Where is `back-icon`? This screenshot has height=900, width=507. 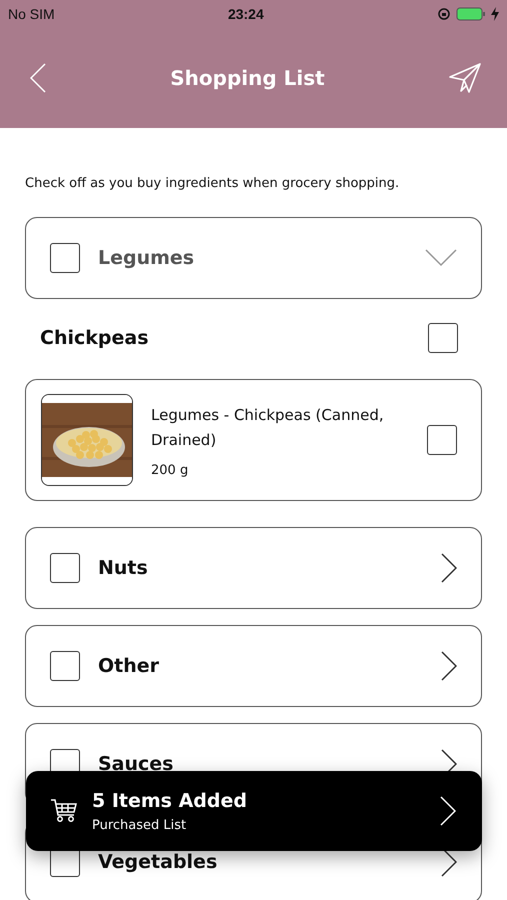 back-icon is located at coordinates (38, 78).